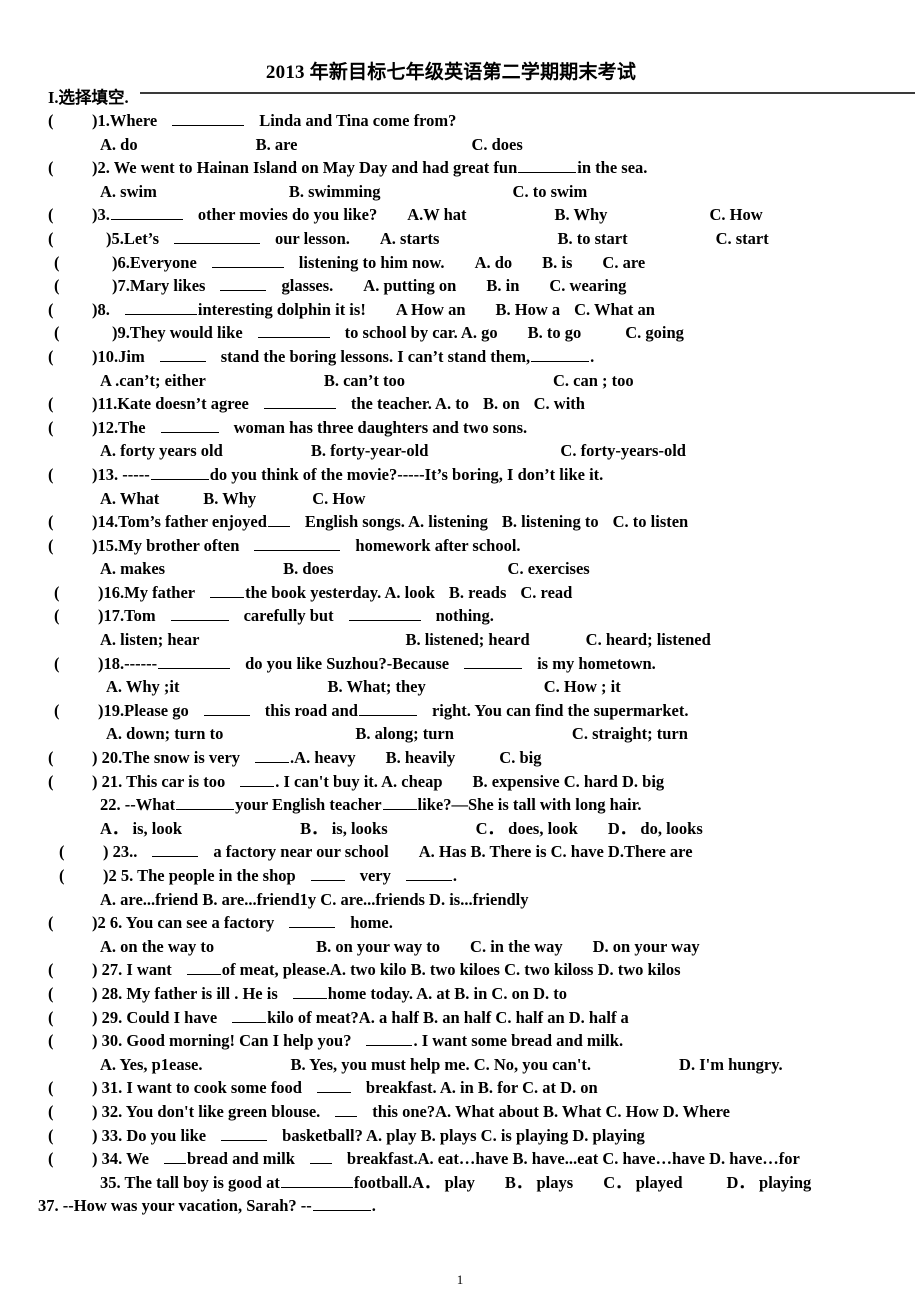 This screenshot has width=920, height=1302. Describe the element at coordinates (516, 946) in the screenshot. I see `option-c: C. in the way` at that location.